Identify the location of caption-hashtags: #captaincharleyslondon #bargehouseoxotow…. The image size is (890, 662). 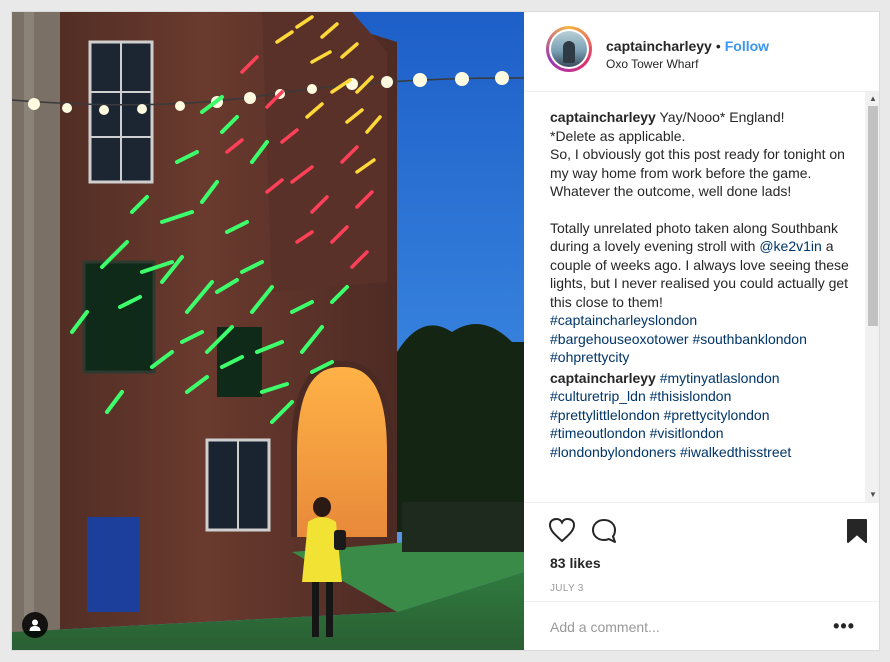
(700, 339).